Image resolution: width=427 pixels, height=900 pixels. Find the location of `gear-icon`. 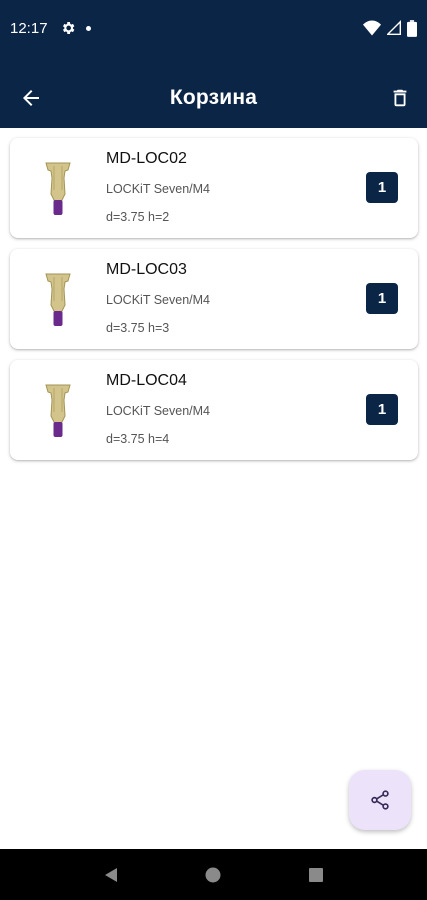

gear-icon is located at coordinates (68, 28).